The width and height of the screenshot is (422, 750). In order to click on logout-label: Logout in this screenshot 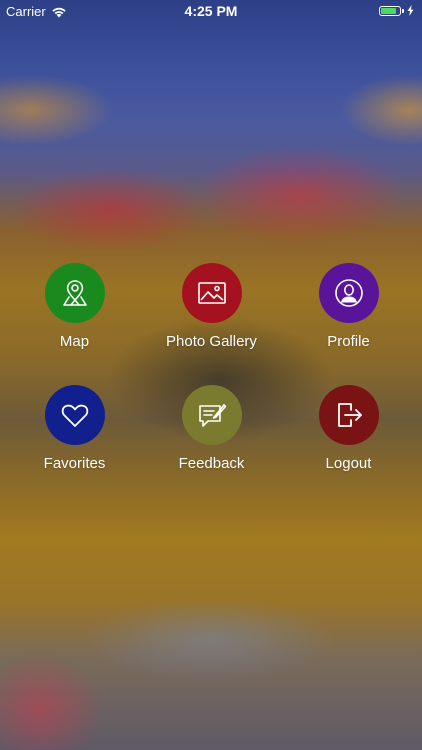, I will do `click(348, 463)`.